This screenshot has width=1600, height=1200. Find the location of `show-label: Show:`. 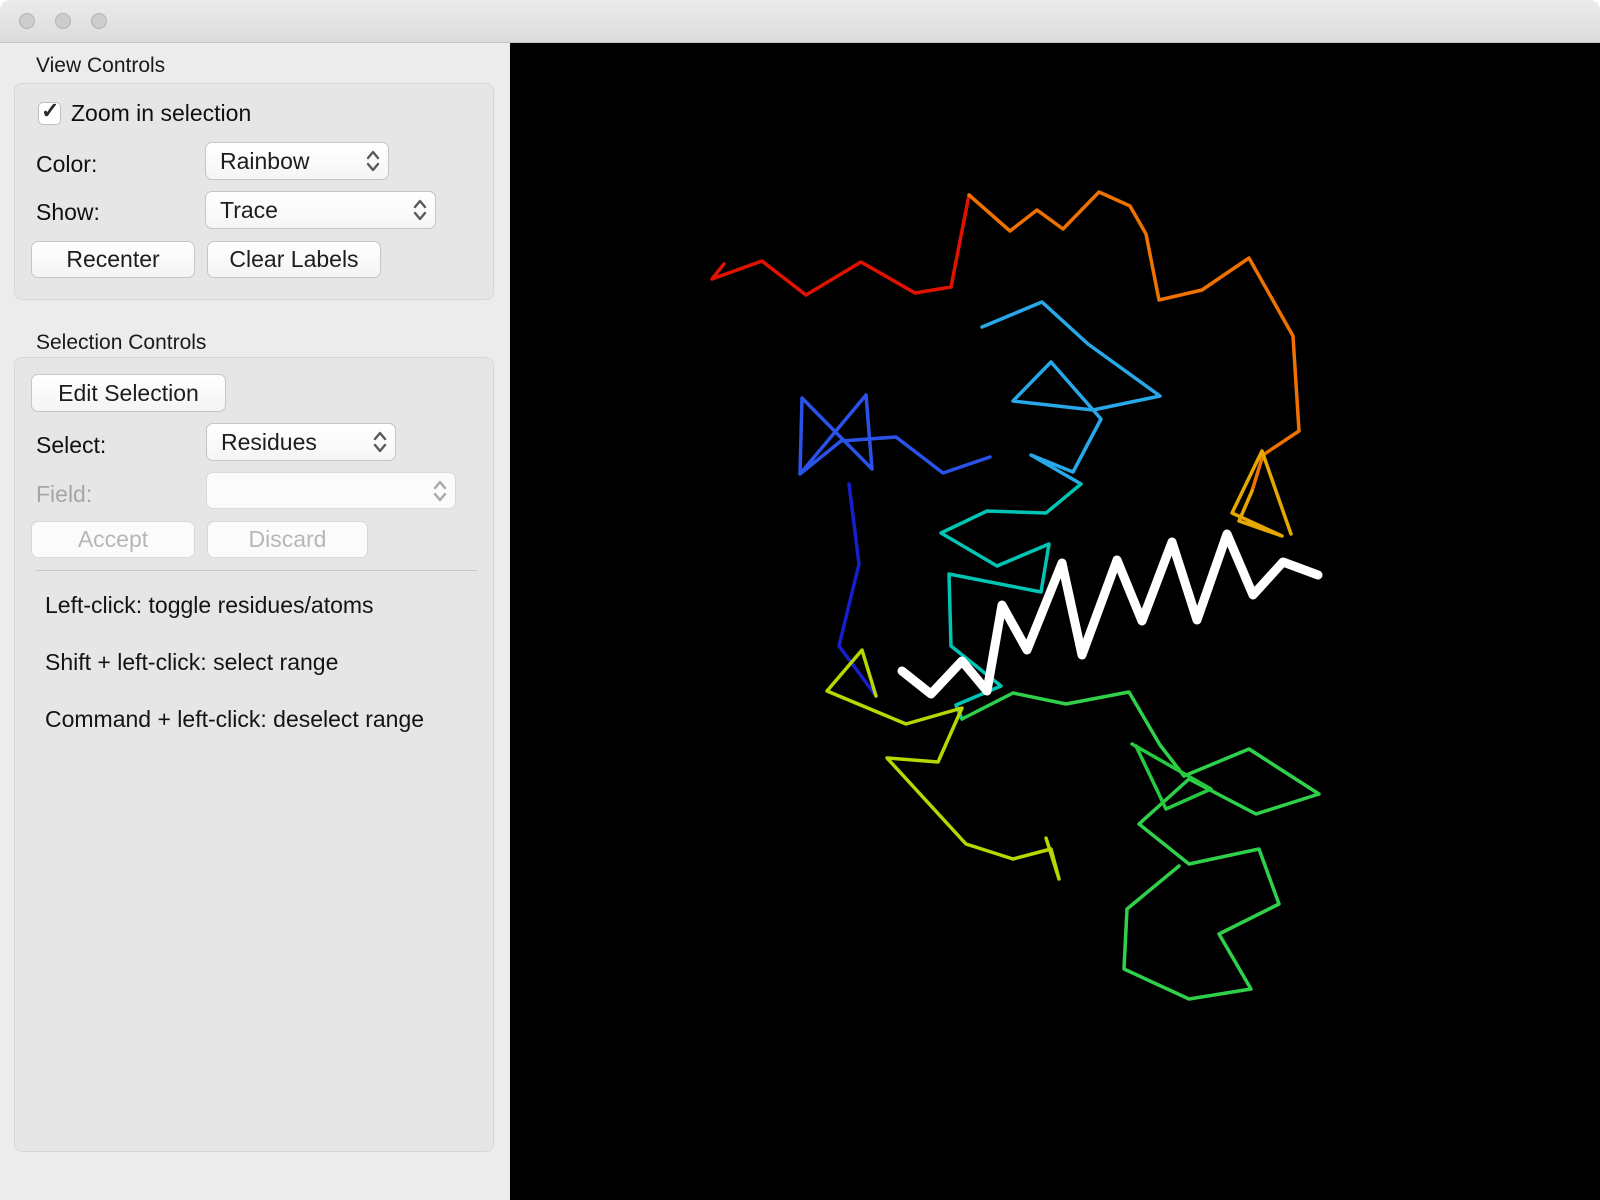

show-label: Show: is located at coordinates (68, 212).